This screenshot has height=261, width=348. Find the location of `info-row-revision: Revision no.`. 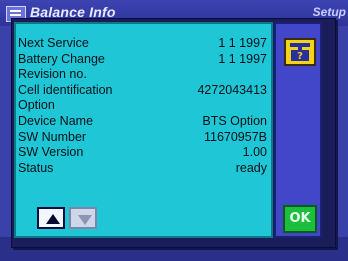

info-row-revision: Revision no. is located at coordinates (142, 75).